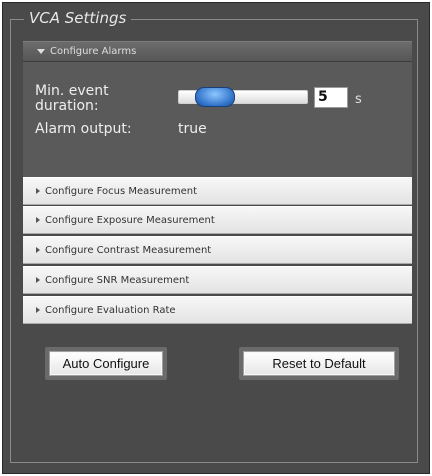 This screenshot has height=476, width=432. I want to click on section-contrast-measurement: Configure Contrast Measurement, so click(217, 250).